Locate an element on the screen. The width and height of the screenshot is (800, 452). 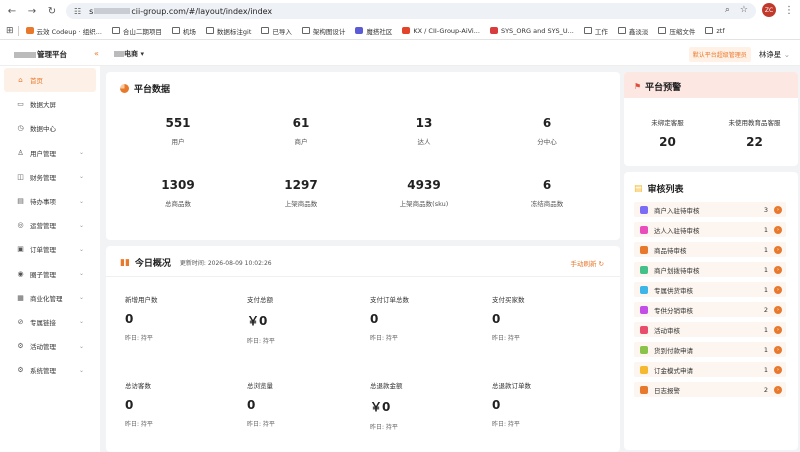
zoom-icon: ⌕ is located at coordinates (727, 10).